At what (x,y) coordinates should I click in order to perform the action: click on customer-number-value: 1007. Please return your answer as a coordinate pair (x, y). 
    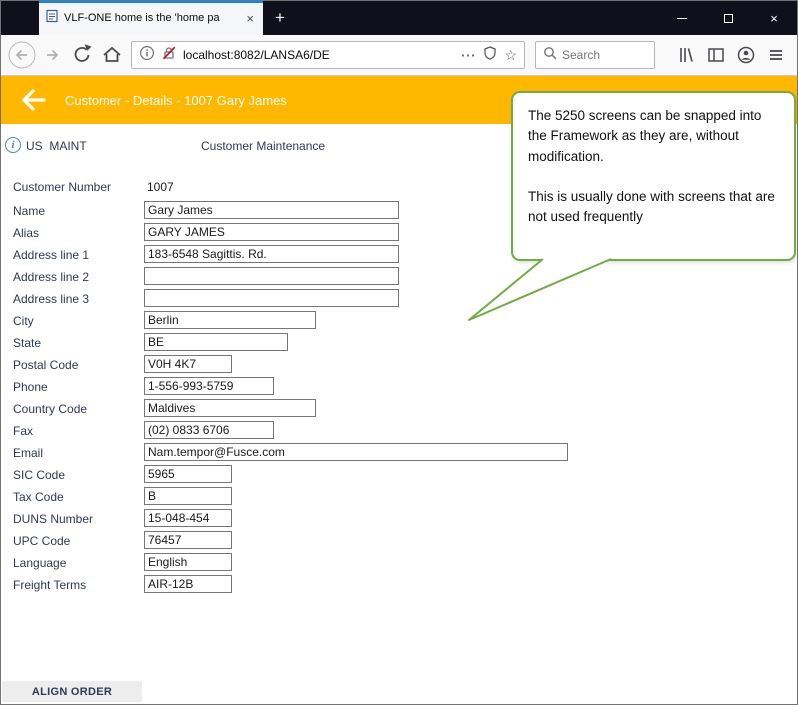
    Looking at the image, I should click on (160, 187).